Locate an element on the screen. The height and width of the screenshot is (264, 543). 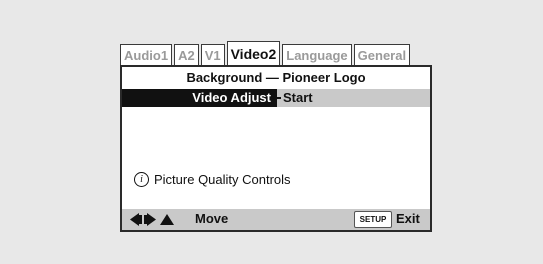
setup-button: SETUP is located at coordinates (373, 219).